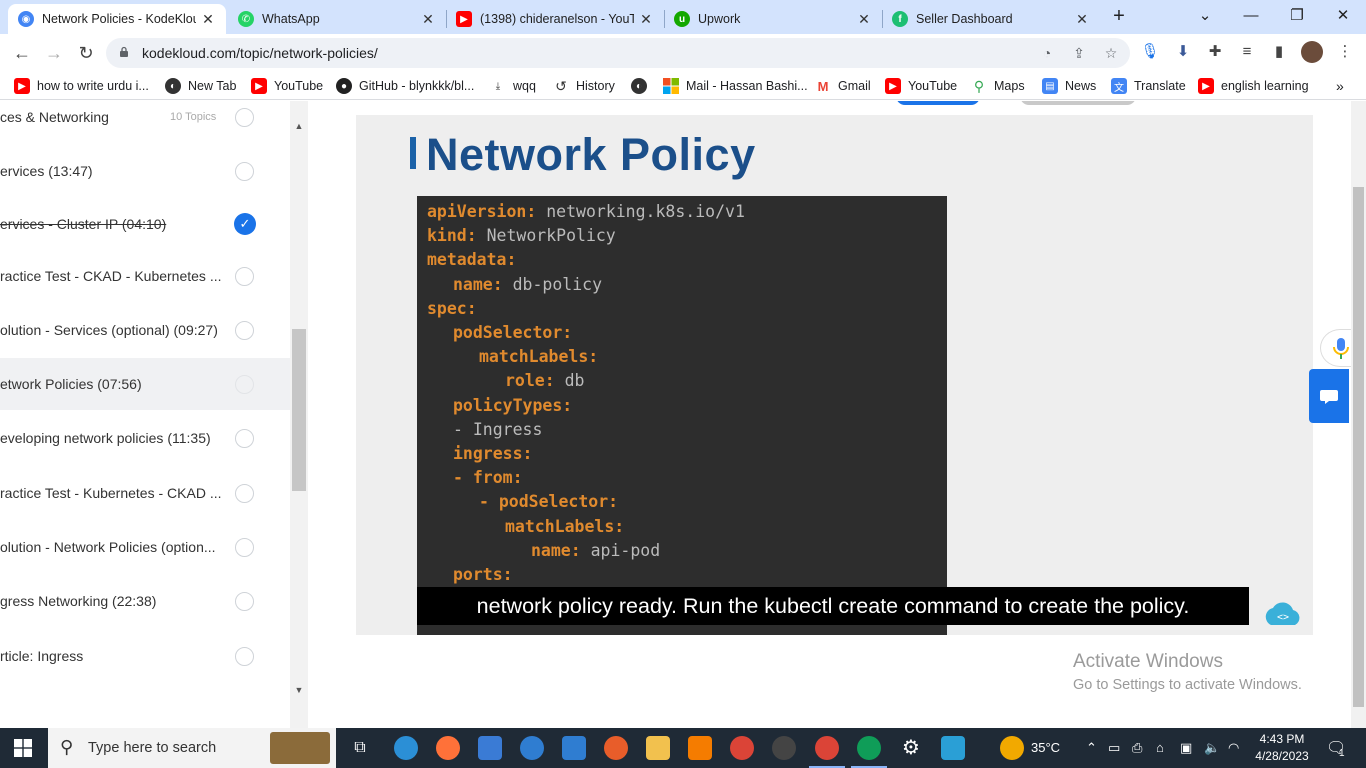 This screenshot has width=1366, height=768. I want to click on restore-button: ❐, so click(1297, 16).